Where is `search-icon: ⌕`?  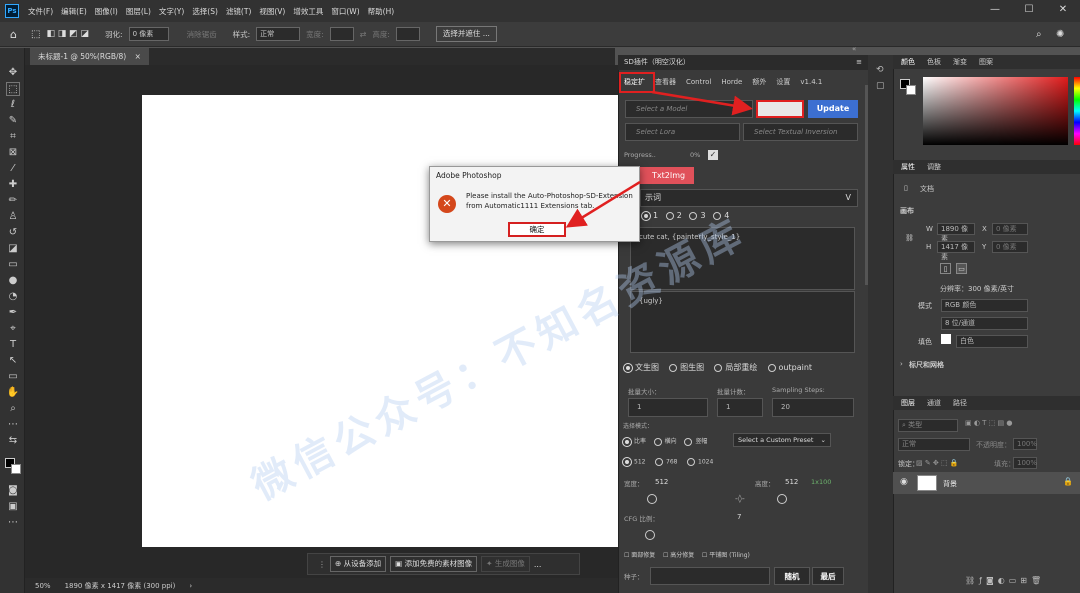
search-icon: ⌕ is located at coordinates (1039, 34).